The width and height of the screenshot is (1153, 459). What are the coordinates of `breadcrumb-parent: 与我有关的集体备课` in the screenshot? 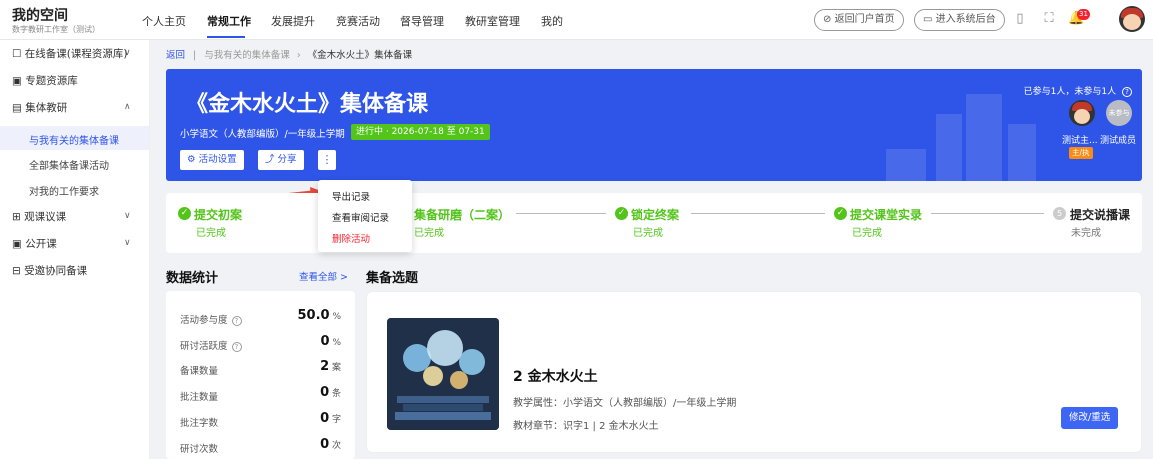 It's located at (247, 55).